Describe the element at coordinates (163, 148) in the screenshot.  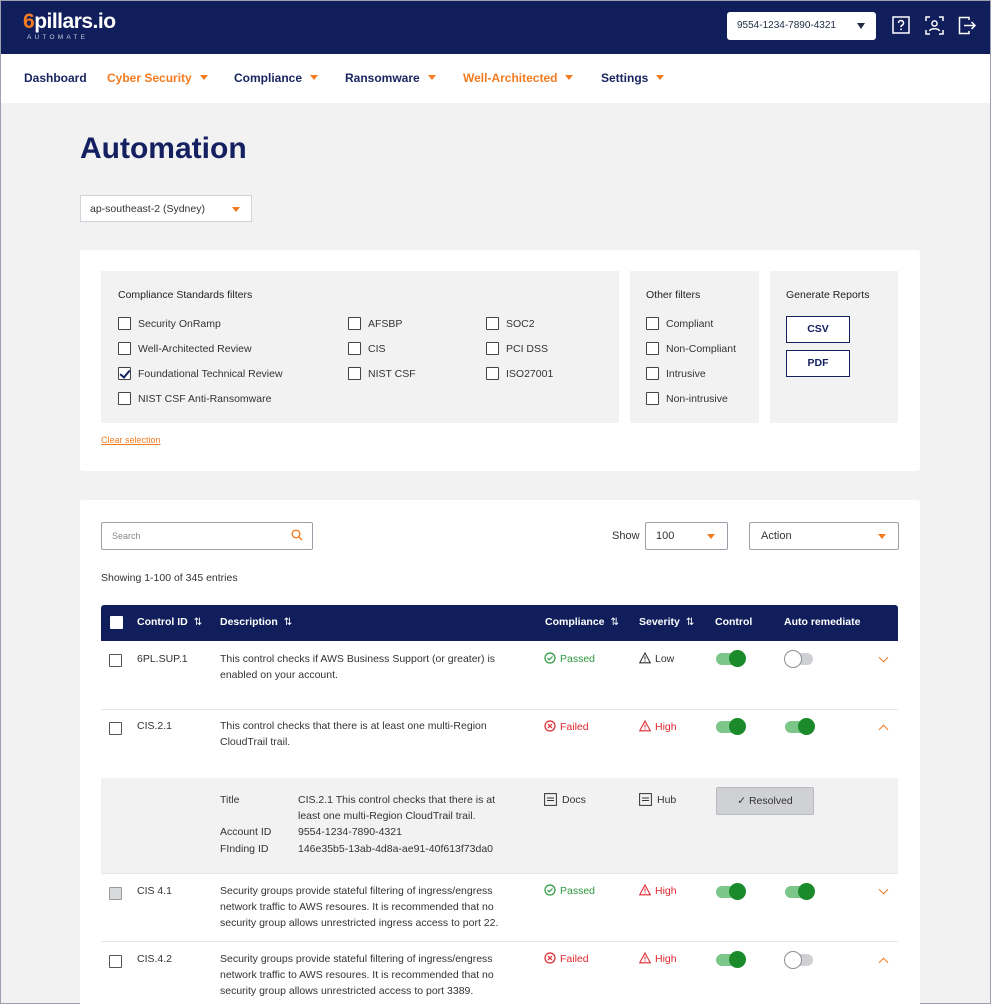
I see `page-title: Automation` at that location.